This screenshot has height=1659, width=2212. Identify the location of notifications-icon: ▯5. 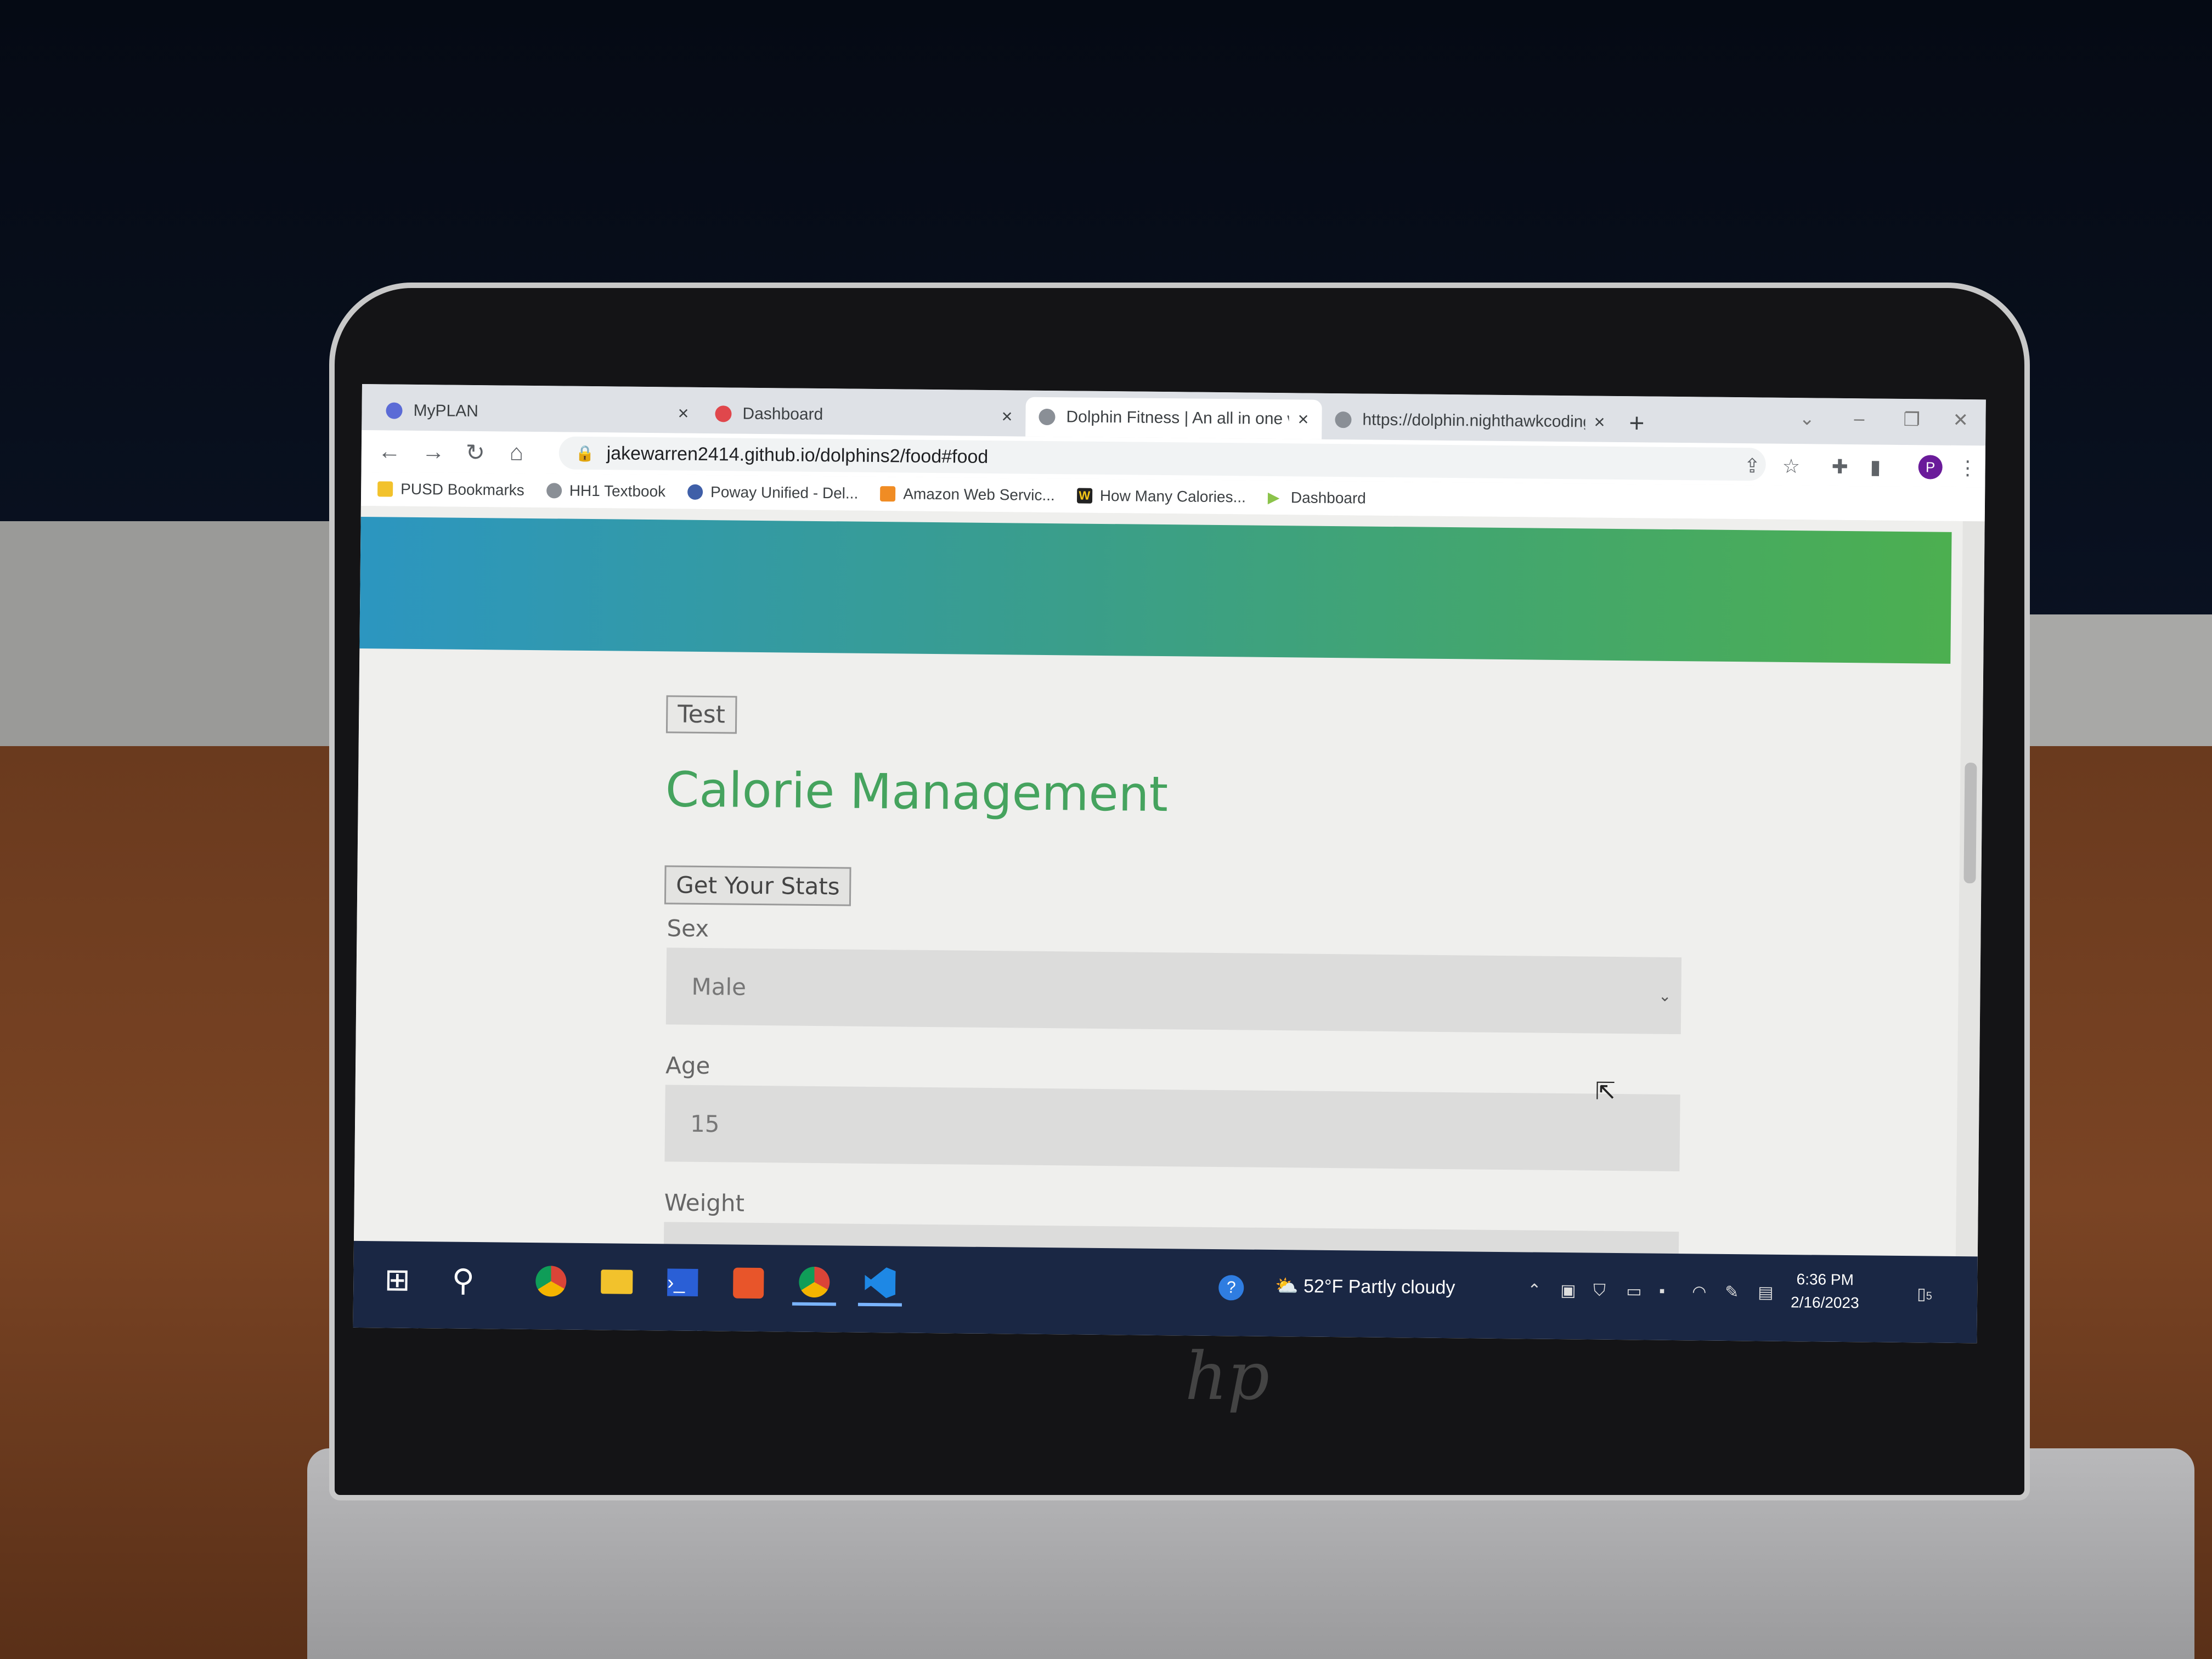
(1925, 1294).